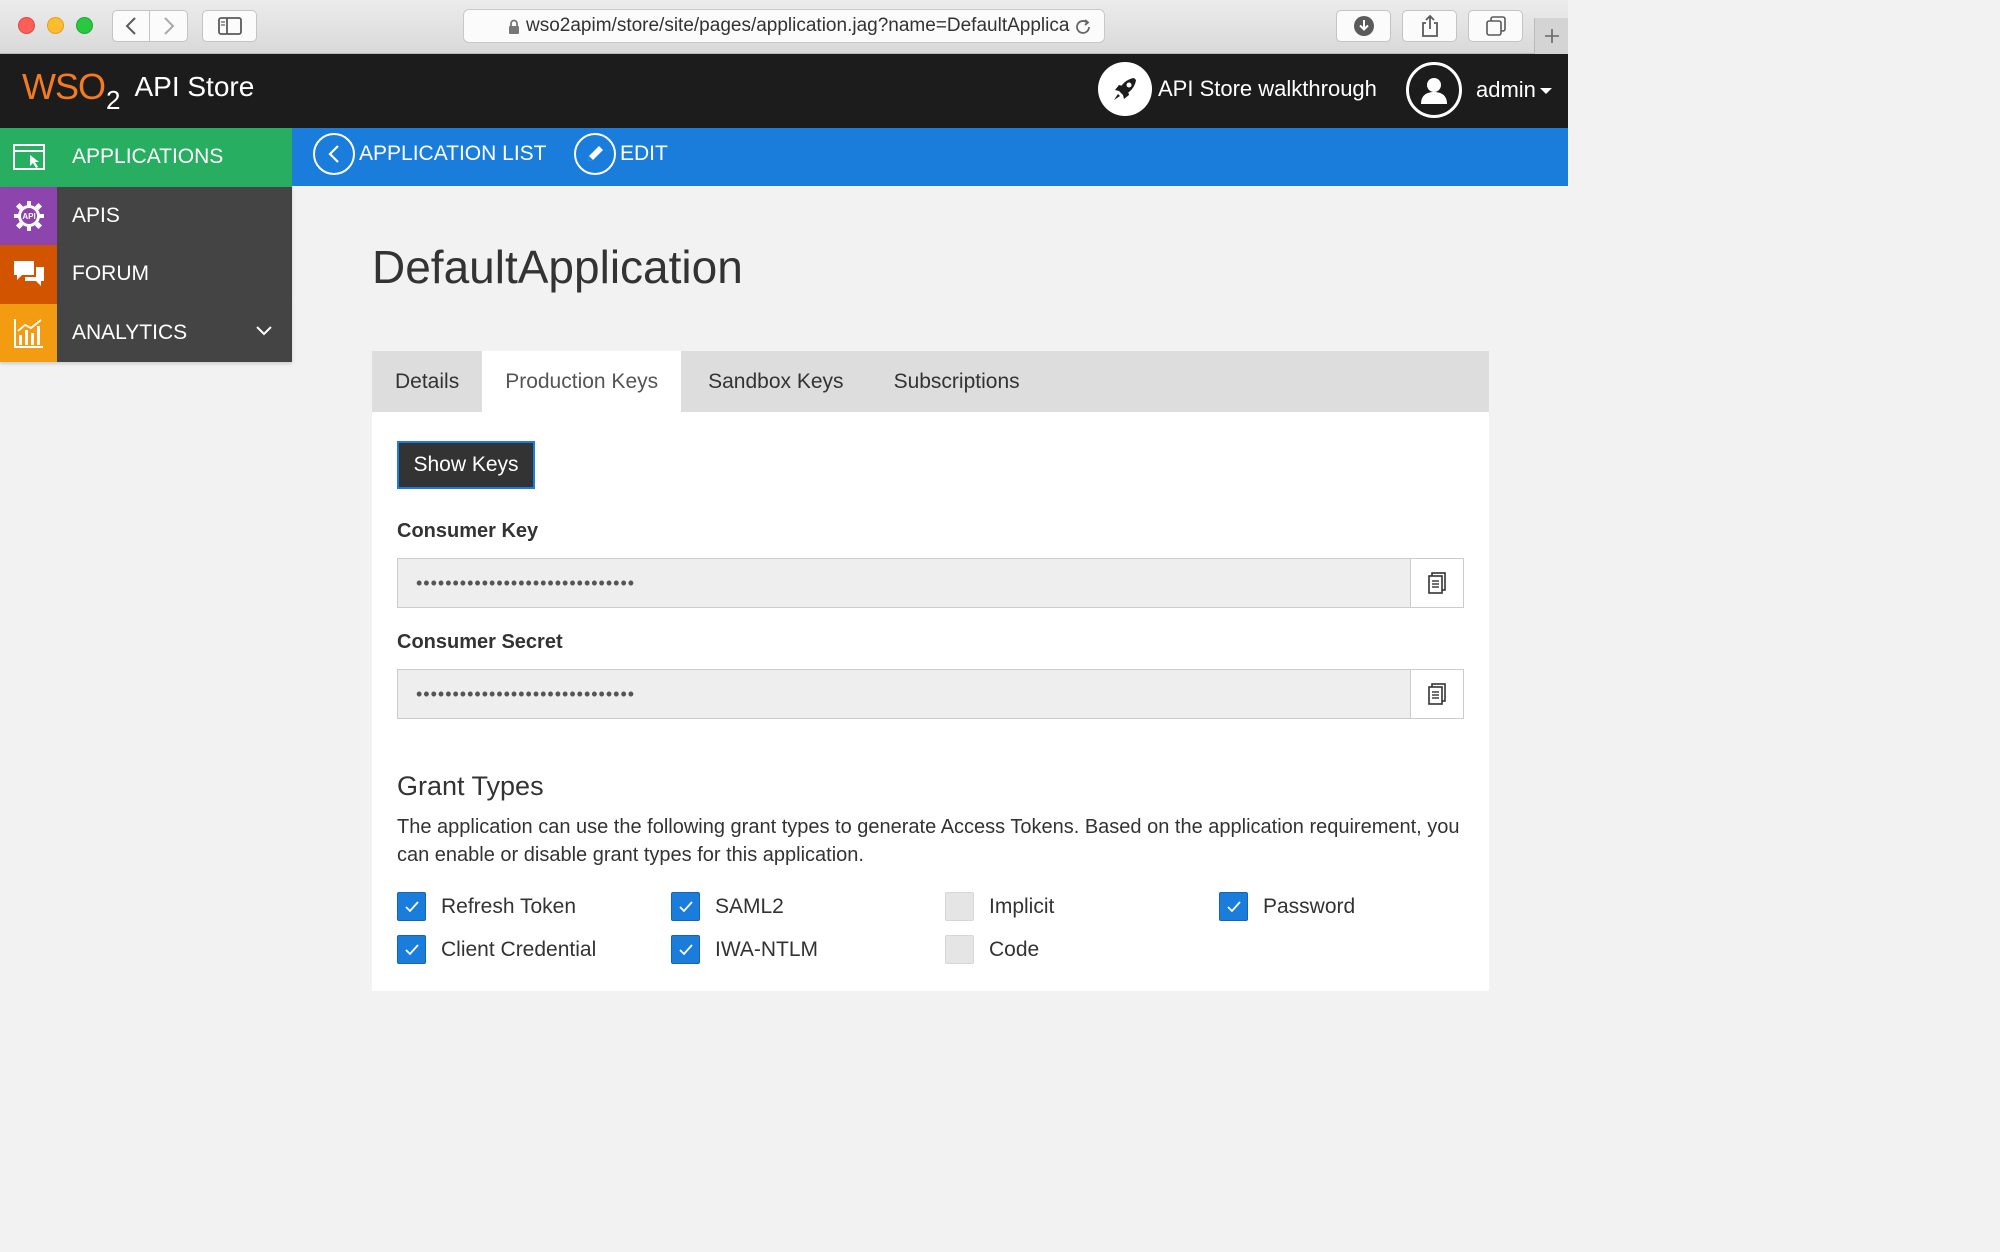  Describe the element at coordinates (1022, 906) in the screenshot. I see `grant-label: Implicit` at that location.